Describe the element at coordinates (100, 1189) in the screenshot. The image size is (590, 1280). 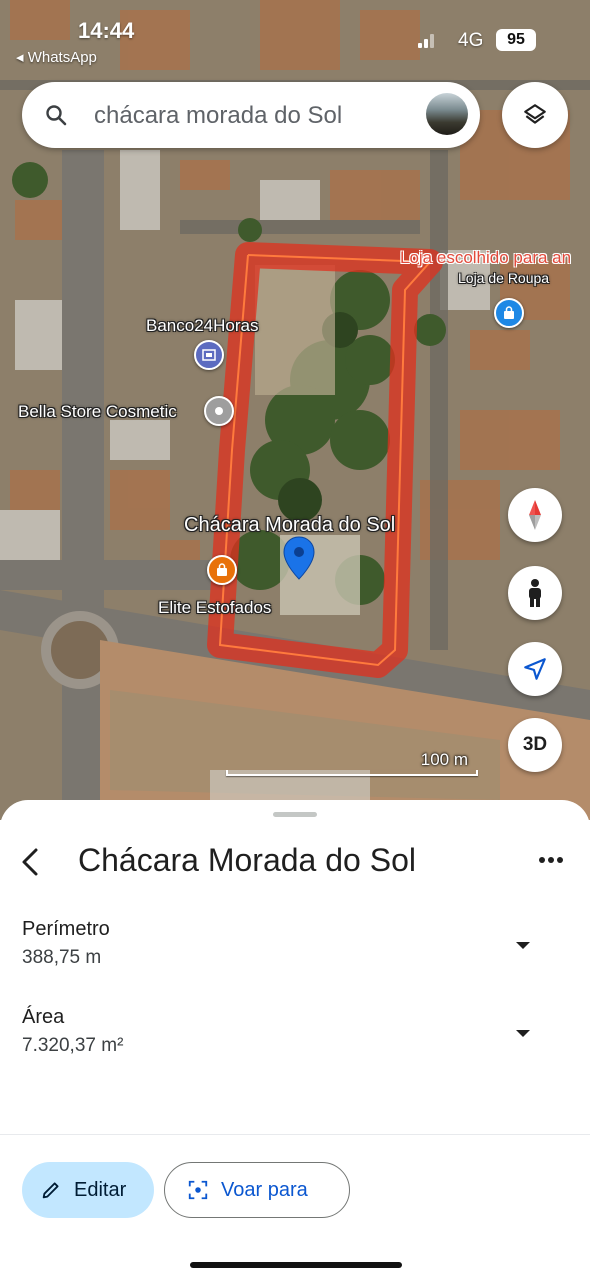
I see `edit-button-label: Editar` at that location.